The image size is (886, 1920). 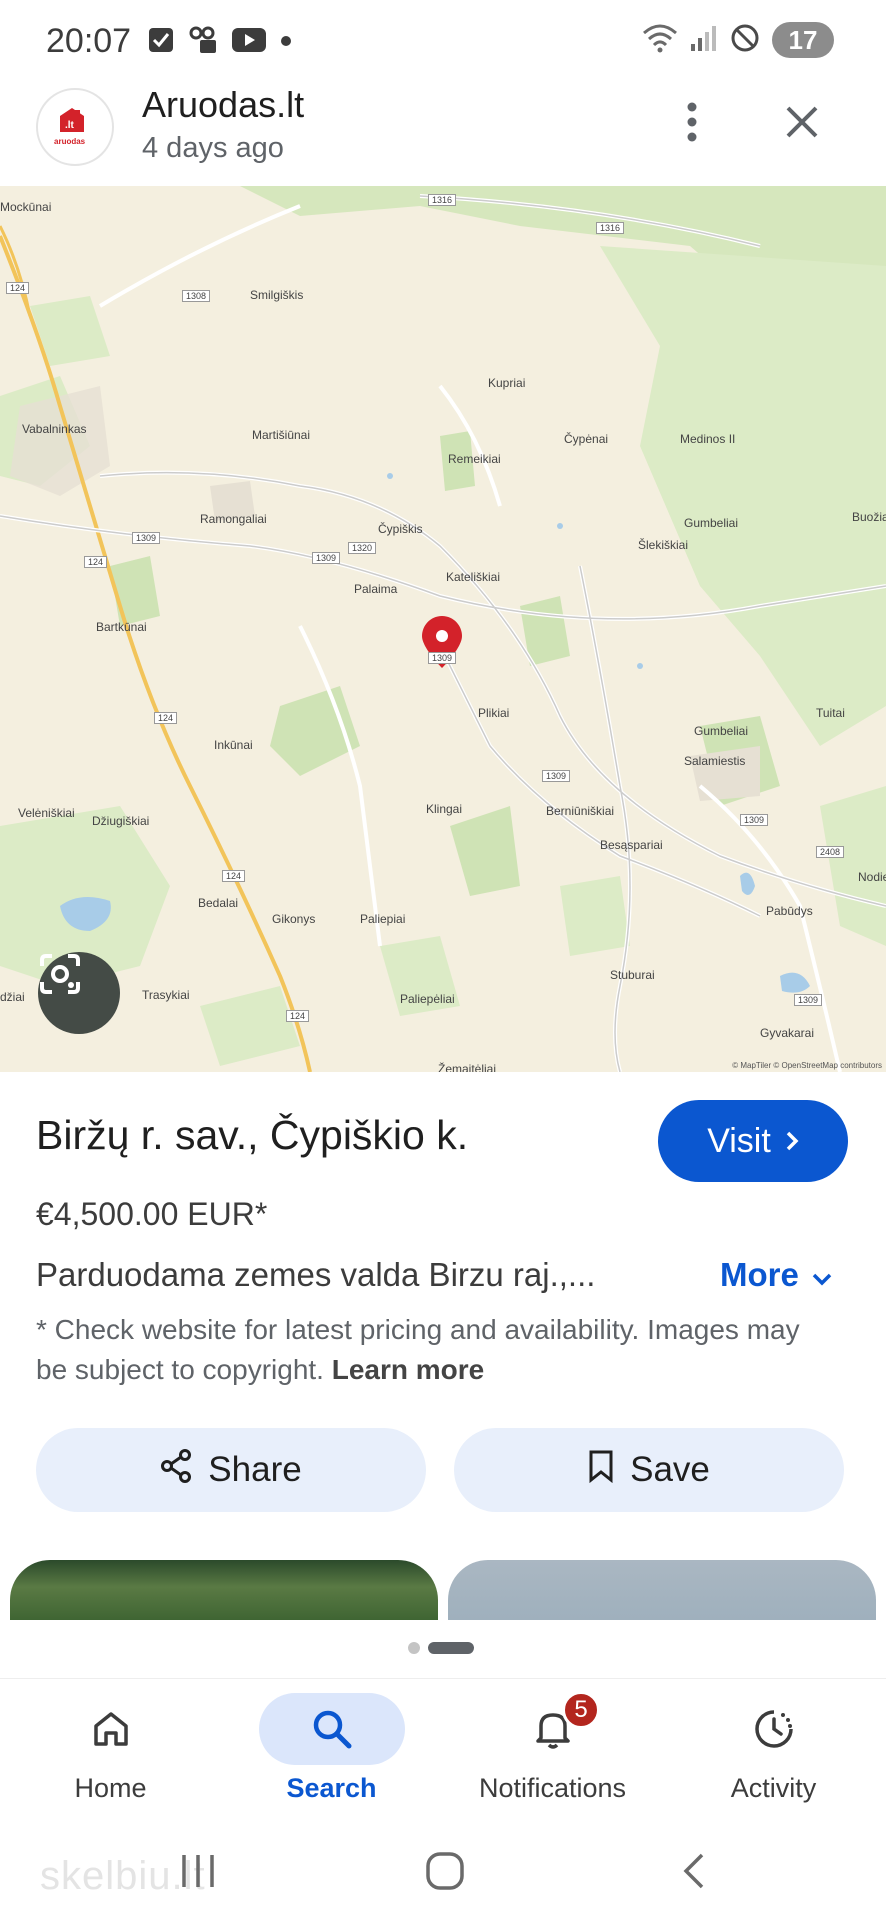 I want to click on map-place-label: Ramongaliai, so click(x=233, y=519).